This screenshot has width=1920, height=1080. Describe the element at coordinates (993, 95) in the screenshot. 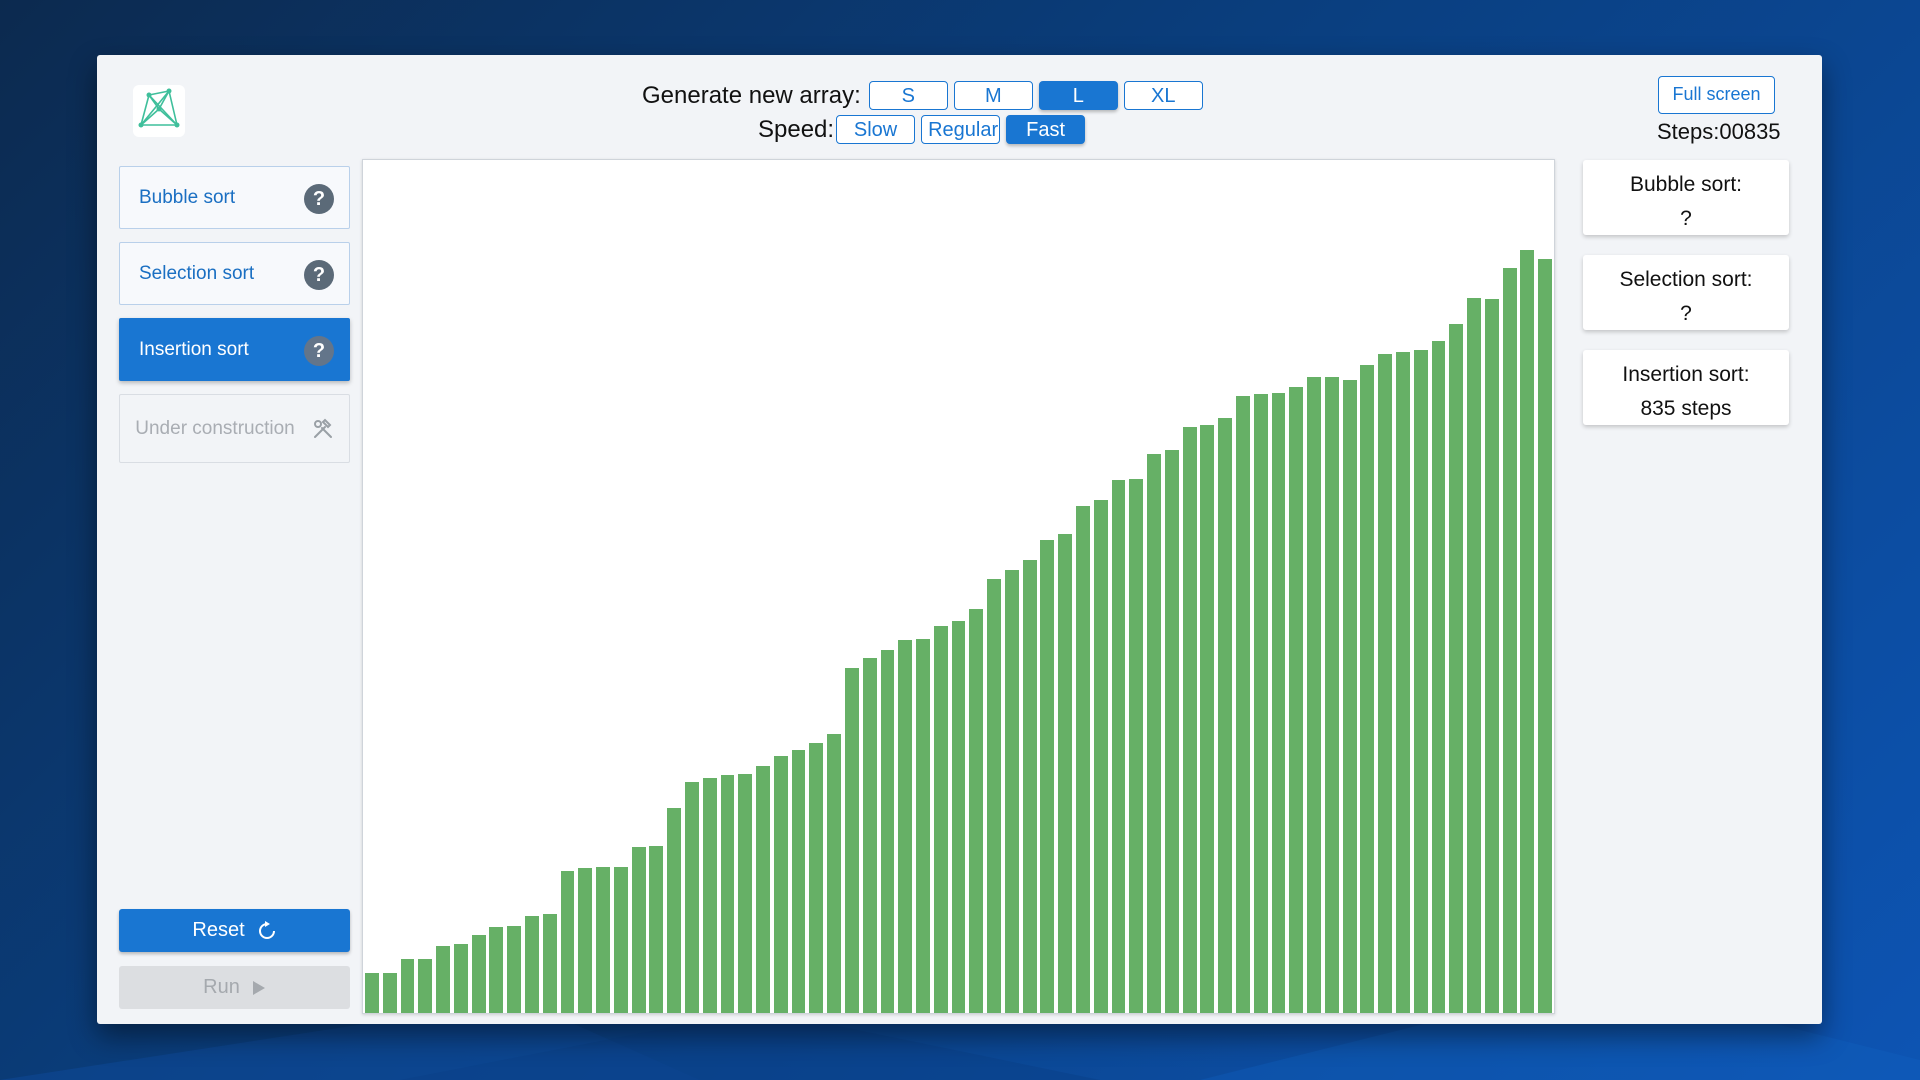

I see `size-m-button: M` at that location.